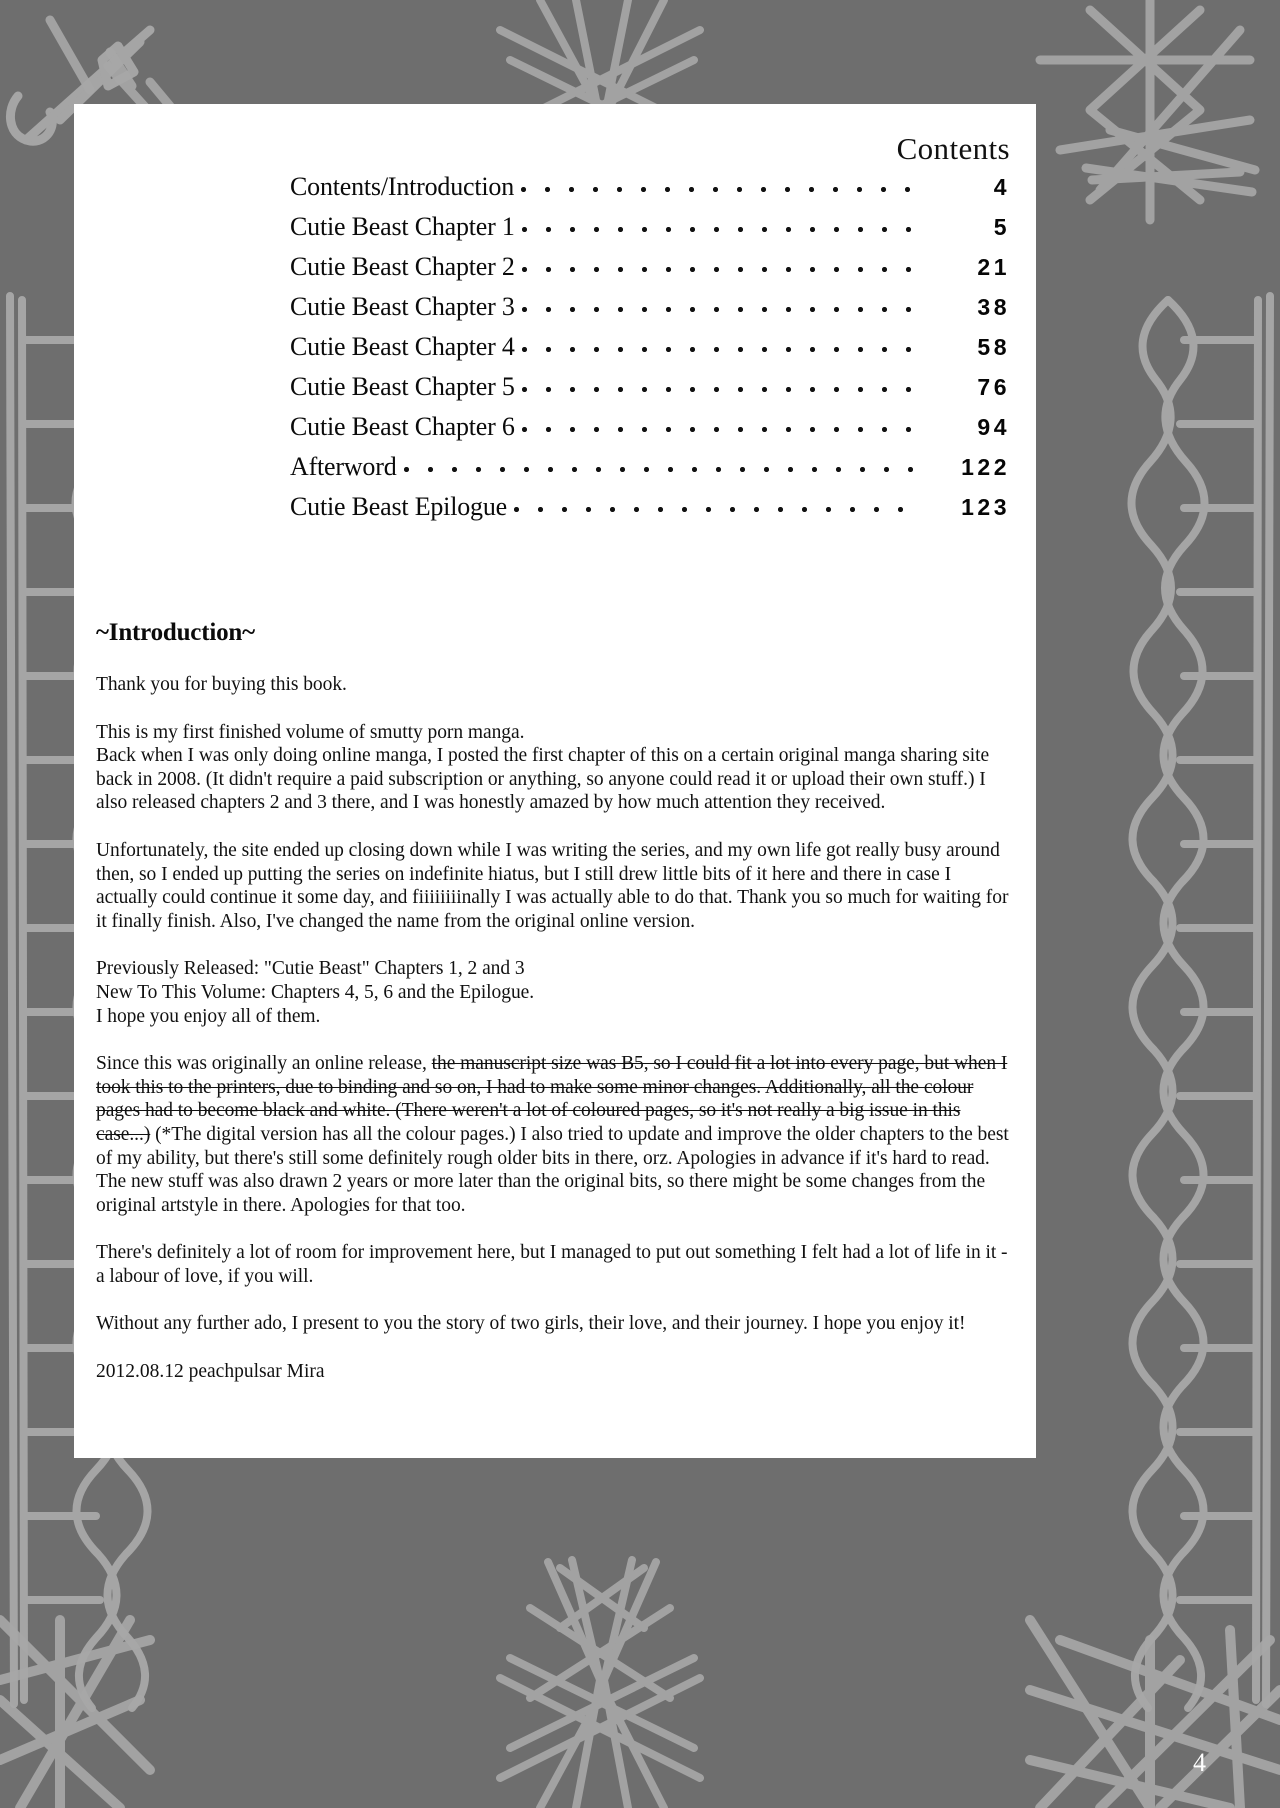 The image size is (1280, 1808). I want to click on toc-entry-label: Cutie Beast Chapter 4, so click(402, 347).